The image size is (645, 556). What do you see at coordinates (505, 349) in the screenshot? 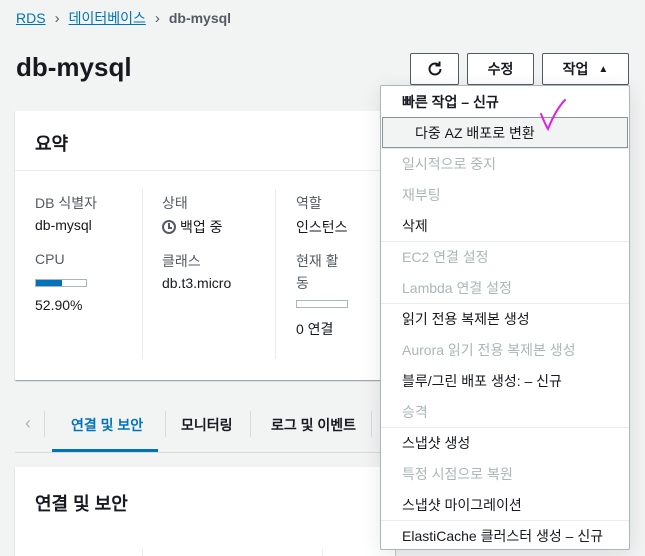
I see `menu-item-create-aurora-read-replica: Aurora 읽기 전용 복제본 생성` at bounding box center [505, 349].